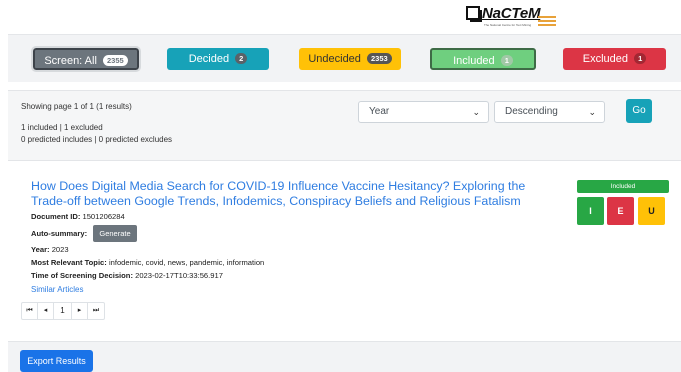 The image size is (681, 372). What do you see at coordinates (46, 311) in the screenshot?
I see `prev-page-icon: ◂` at bounding box center [46, 311].